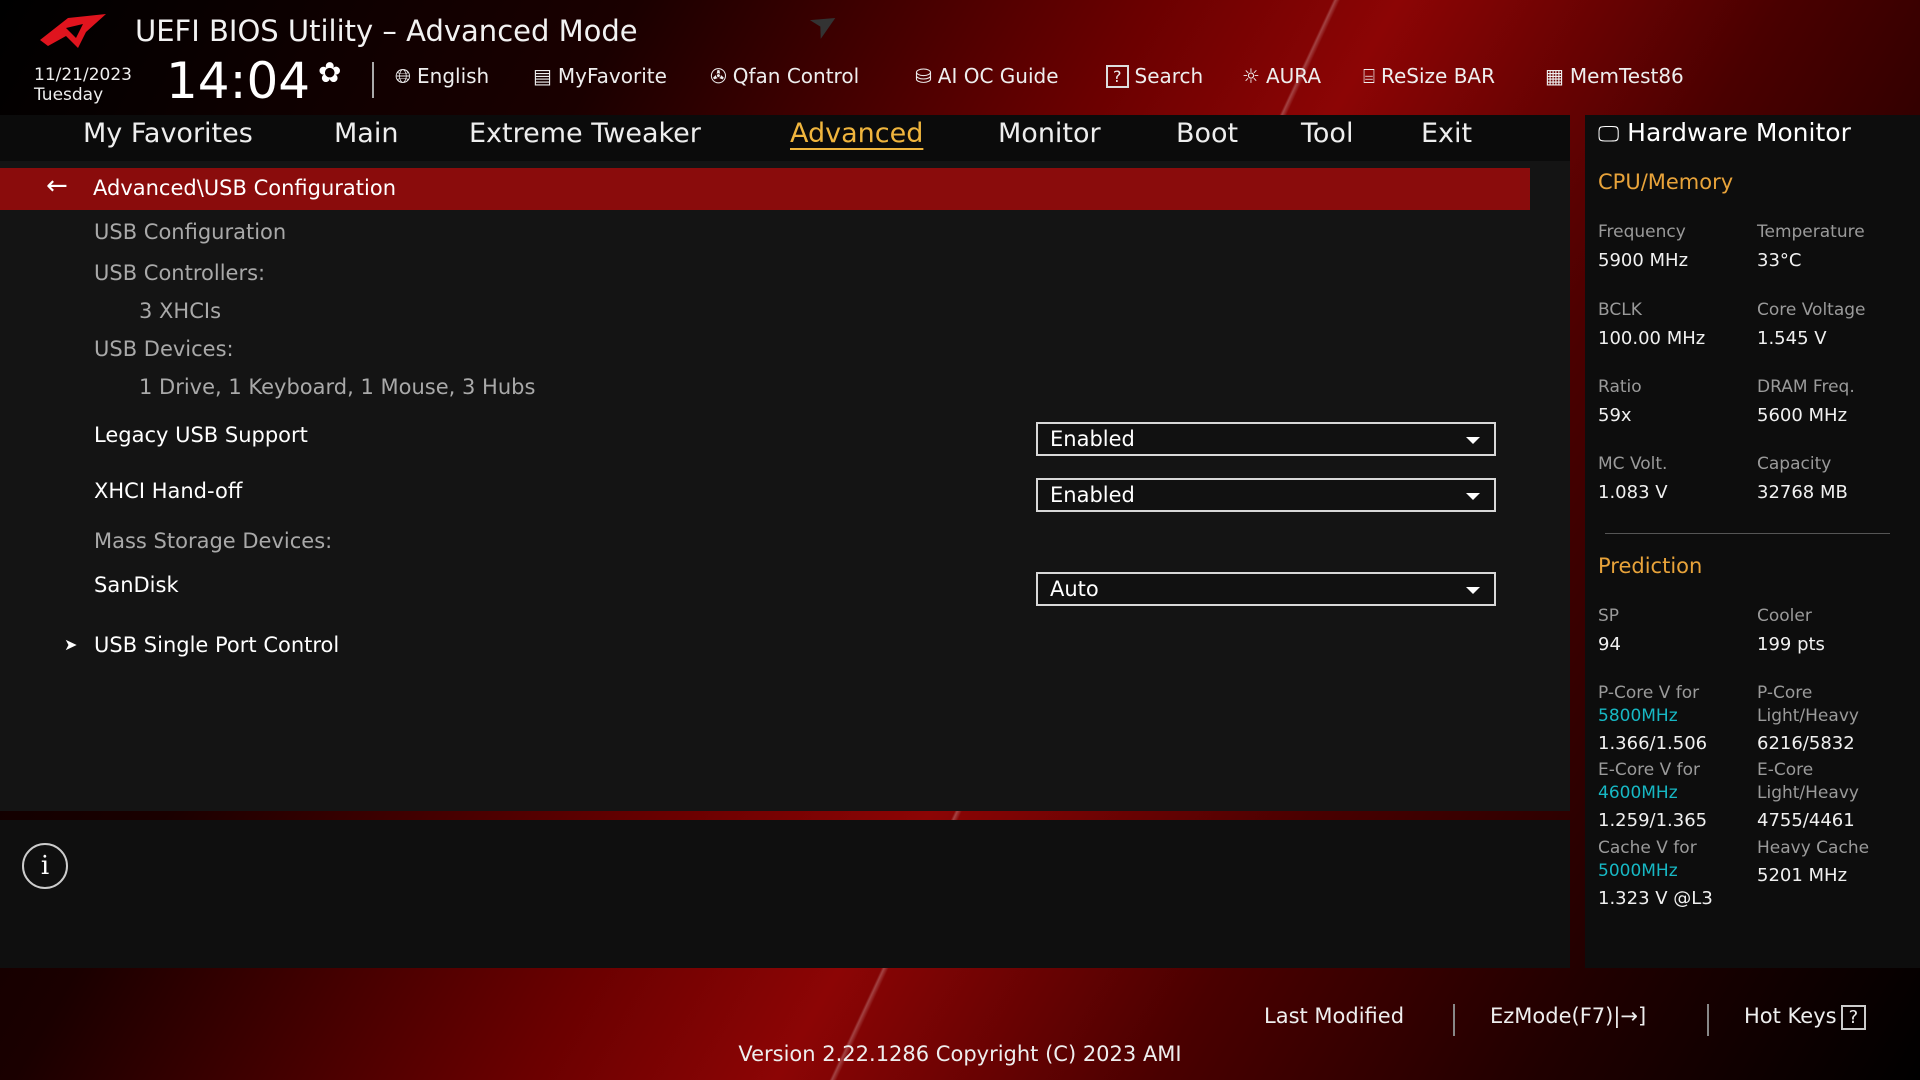  What do you see at coordinates (1794, 464) in the screenshot?
I see `hw-label: Capacity` at bounding box center [1794, 464].